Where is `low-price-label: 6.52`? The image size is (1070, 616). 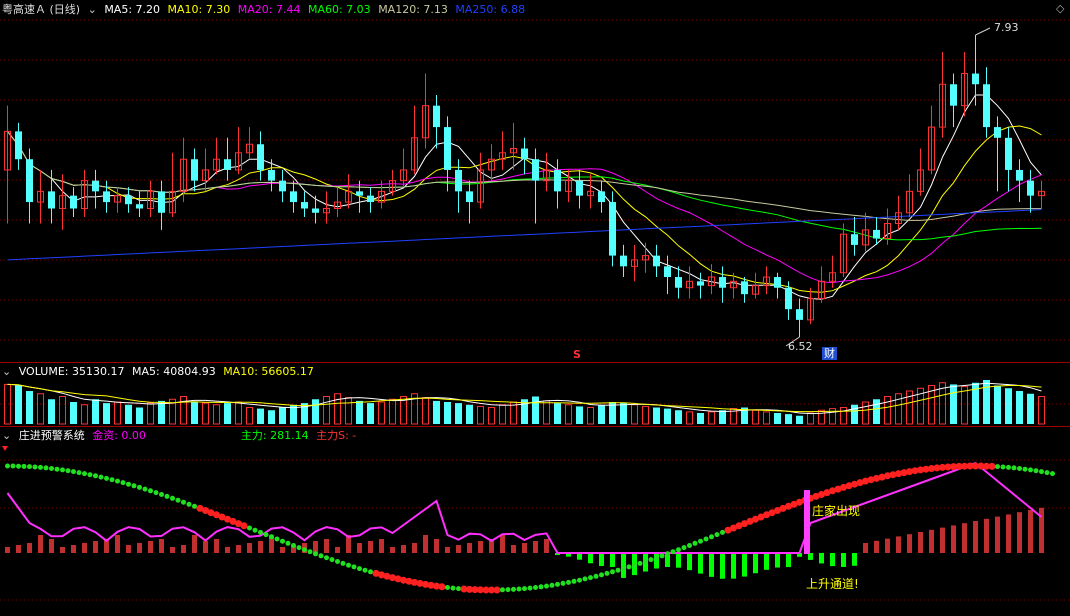
low-price-label: 6.52 is located at coordinates (800, 346).